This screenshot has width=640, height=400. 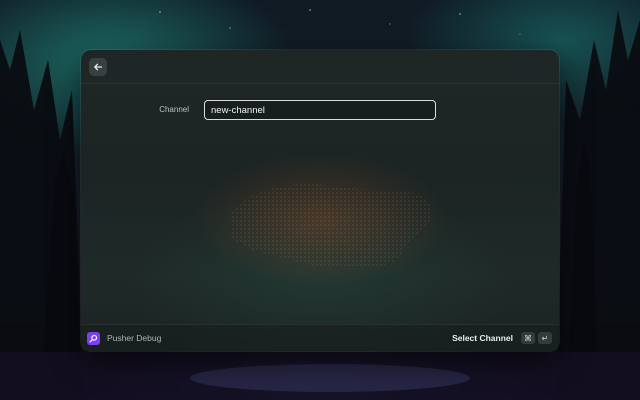 I want to click on enter-key-icon: ↵, so click(x=545, y=338).